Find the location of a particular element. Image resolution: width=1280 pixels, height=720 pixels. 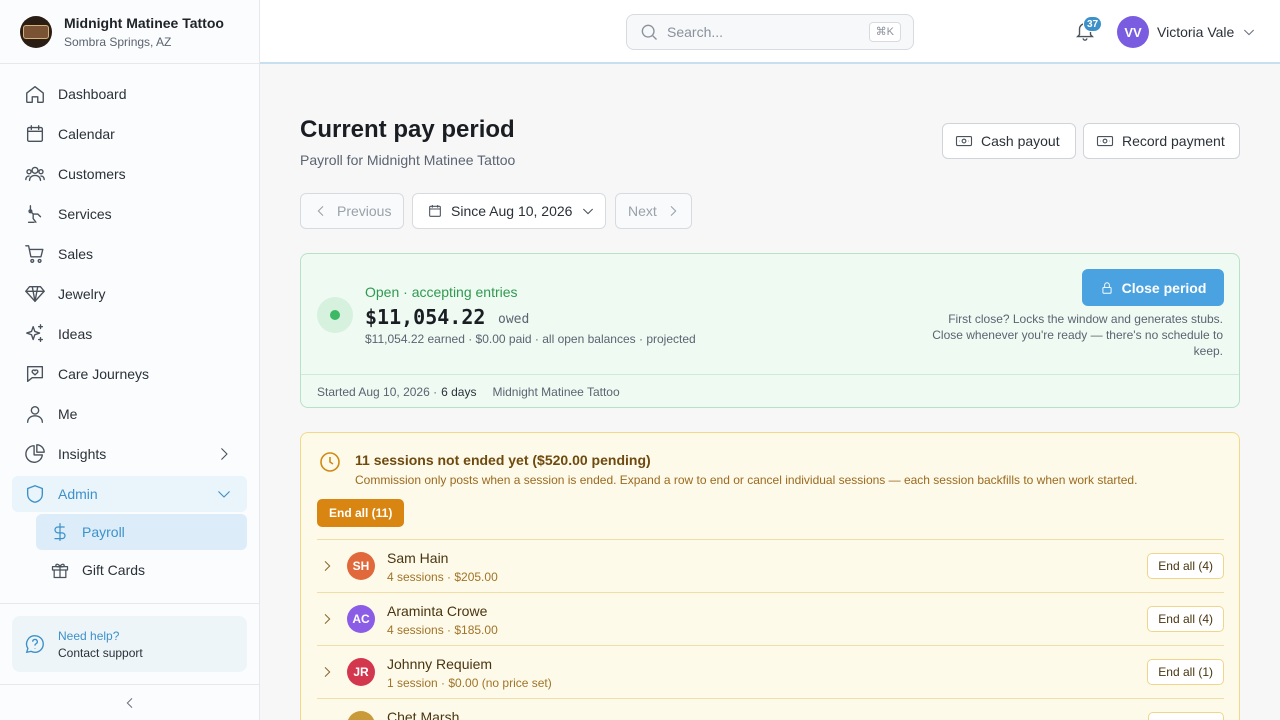

artist-avatar: SH is located at coordinates (361, 566).